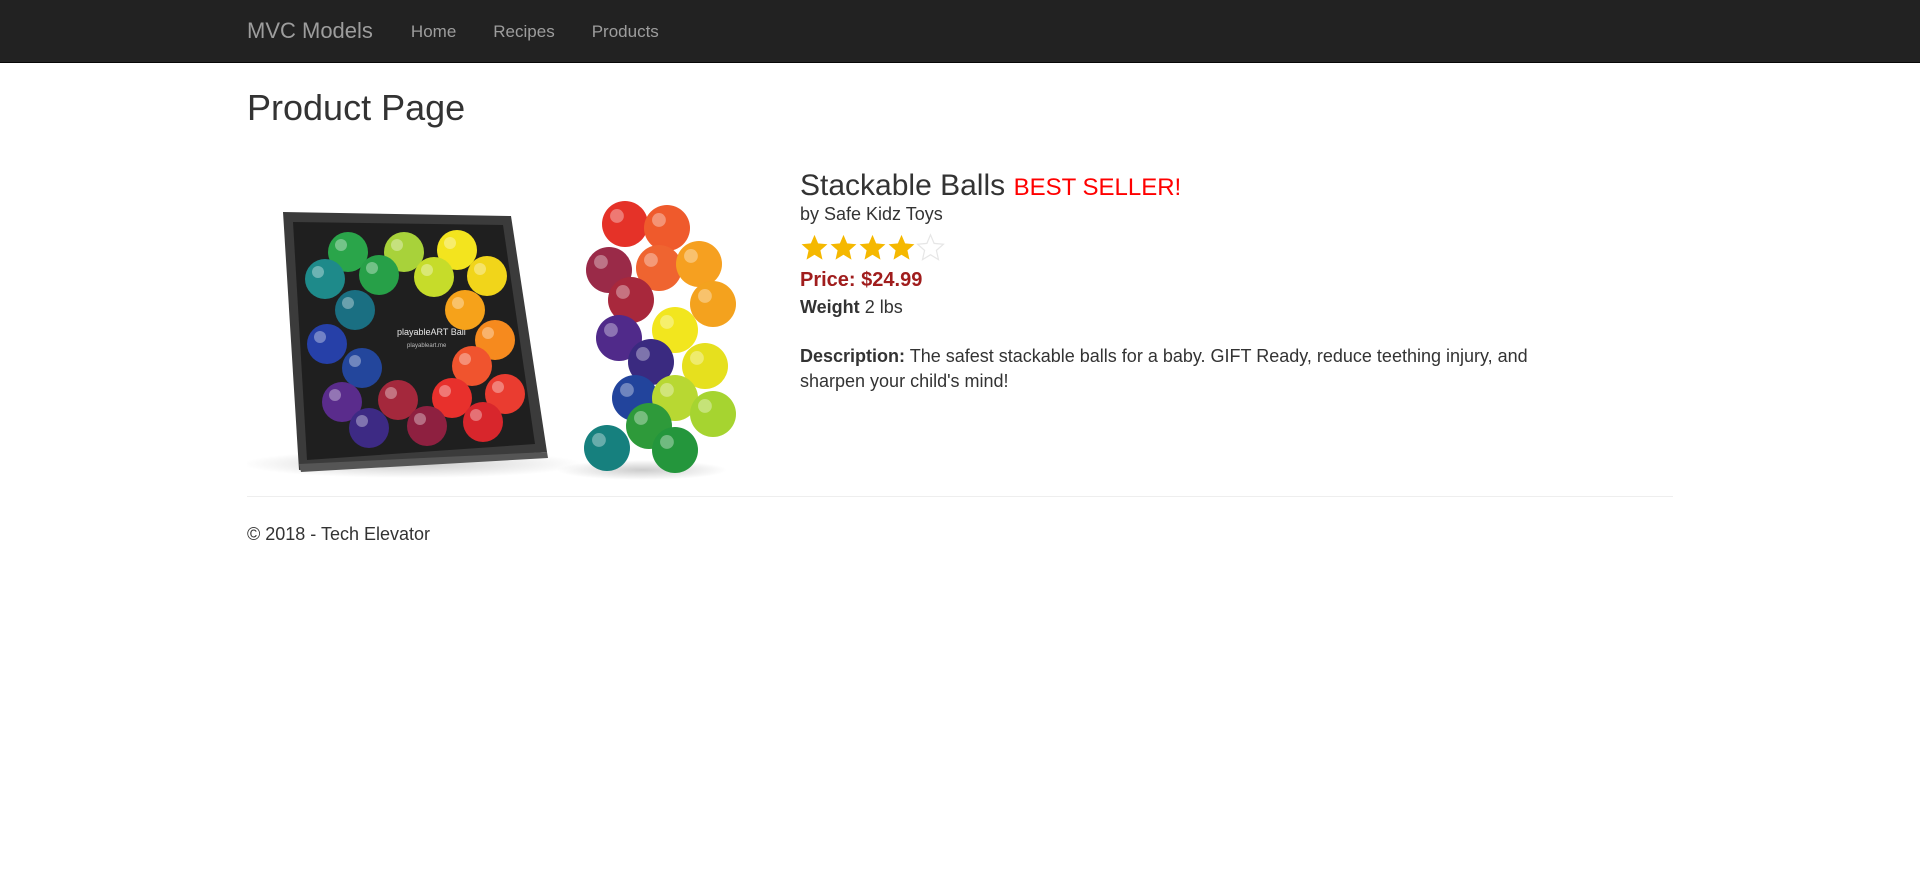 This screenshot has width=1920, height=888. What do you see at coordinates (861, 279) in the screenshot?
I see `product-price: Price: $24.99` at bounding box center [861, 279].